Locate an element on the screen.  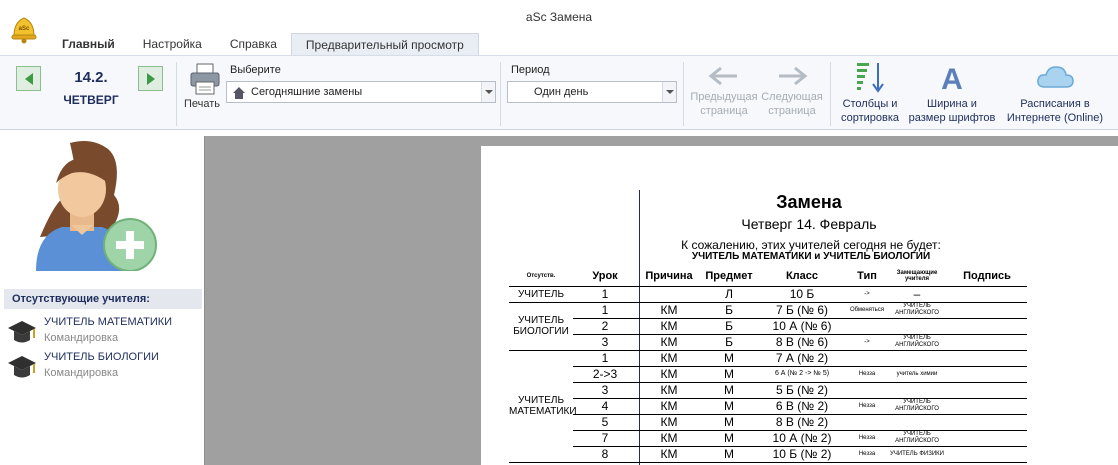
col-signature: Подпись is located at coordinates (987, 276).